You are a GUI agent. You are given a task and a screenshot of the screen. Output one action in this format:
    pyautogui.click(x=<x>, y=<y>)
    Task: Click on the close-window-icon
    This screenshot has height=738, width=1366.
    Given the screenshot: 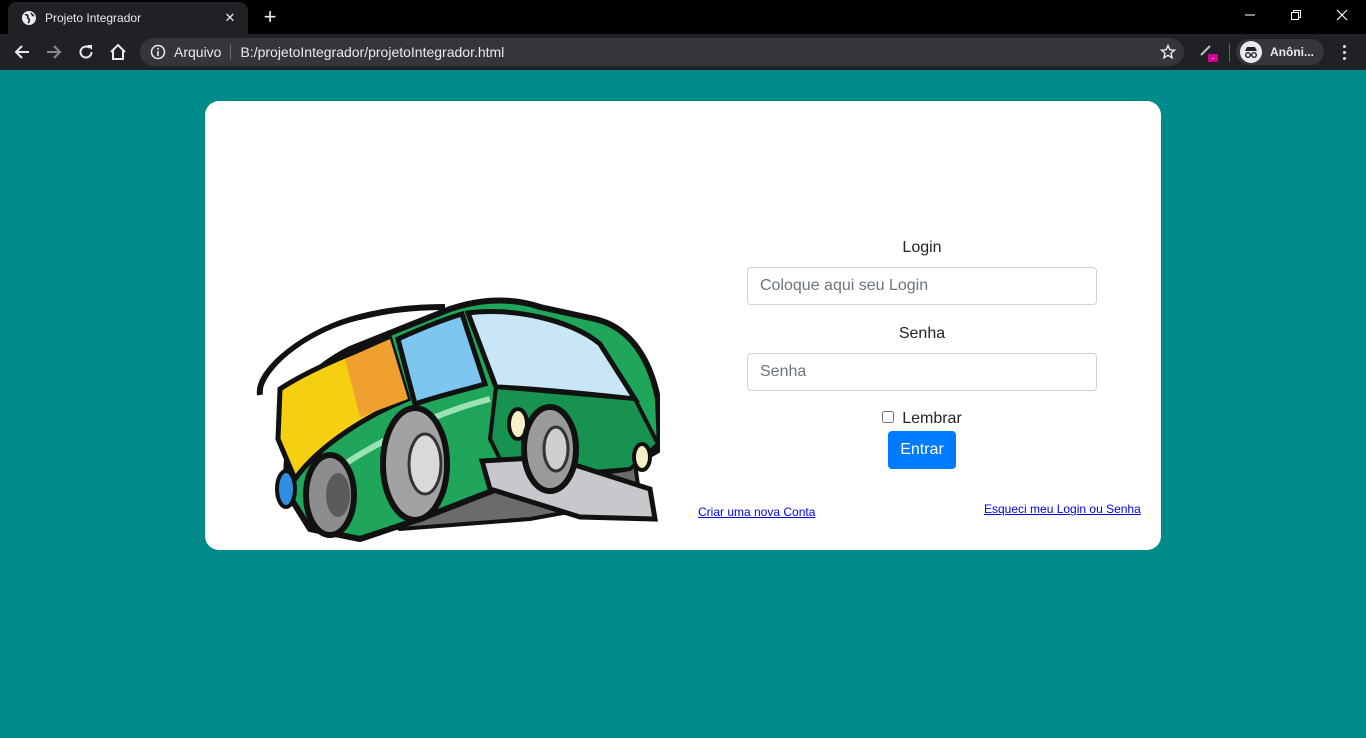 What is the action you would take?
    pyautogui.click(x=1342, y=15)
    